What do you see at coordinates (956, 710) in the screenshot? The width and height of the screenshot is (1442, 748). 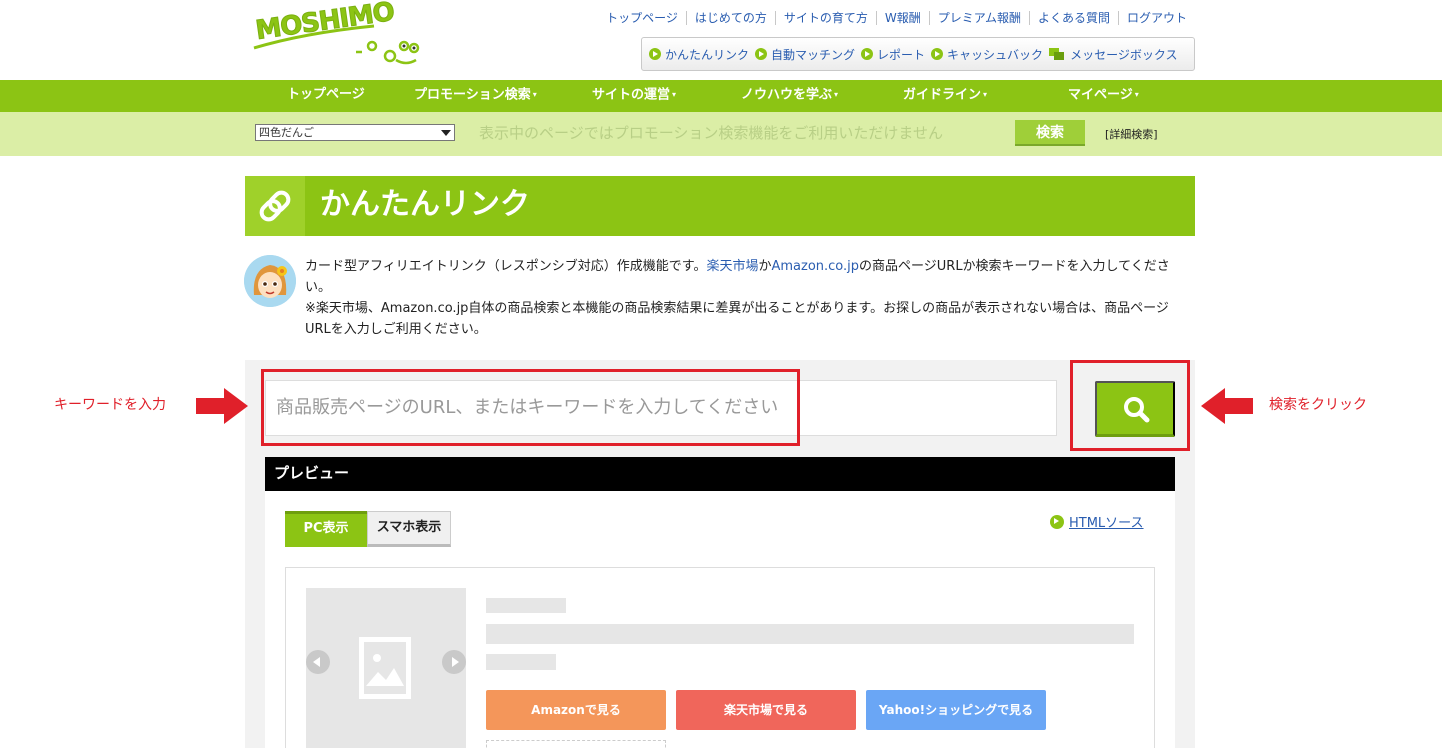 I see `yahoo-shopping-button: Yahoo!ショッピングで見る` at bounding box center [956, 710].